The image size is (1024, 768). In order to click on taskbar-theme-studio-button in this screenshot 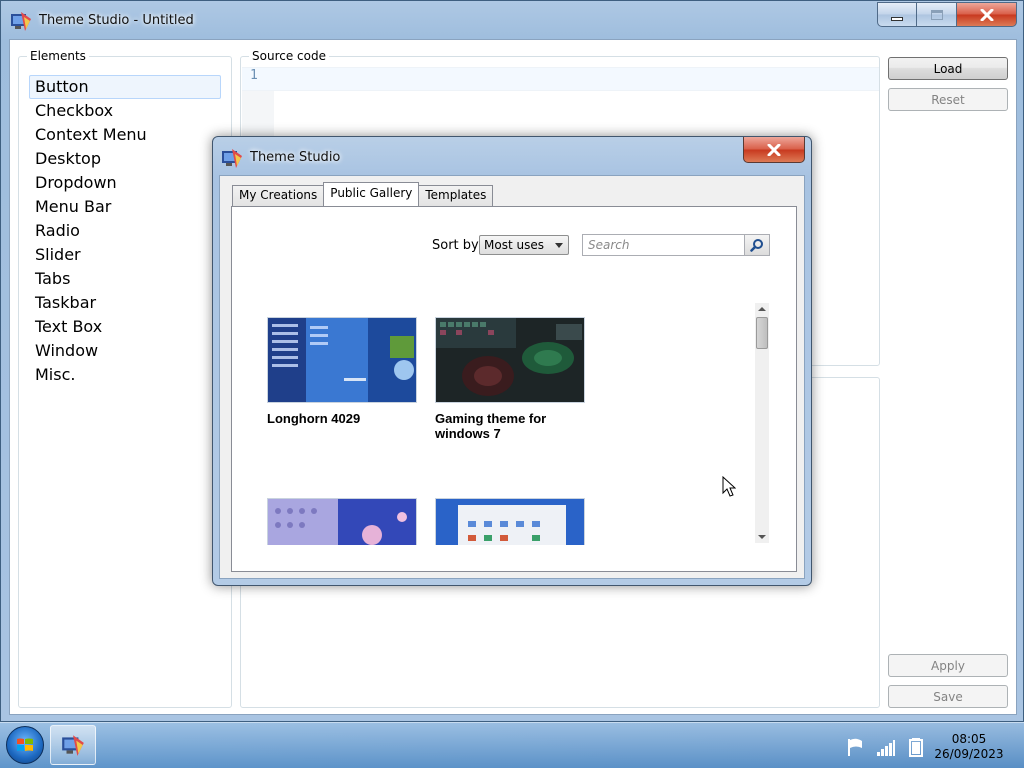, I will do `click(73, 745)`.